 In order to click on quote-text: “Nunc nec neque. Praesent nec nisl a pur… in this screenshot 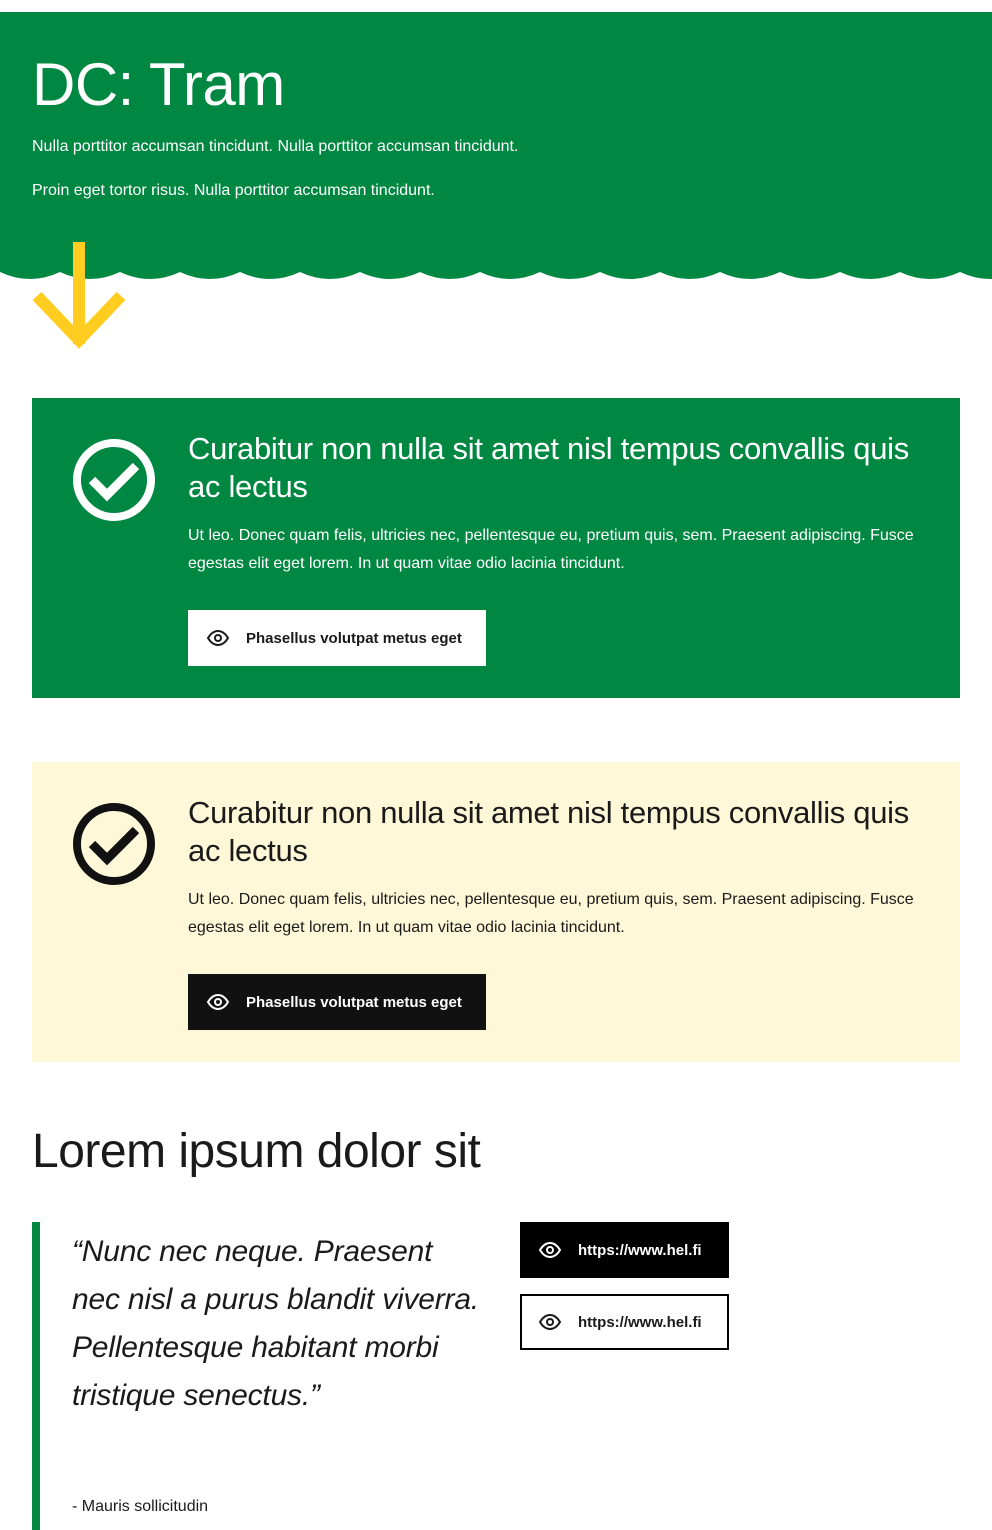, I will do `click(275, 1323)`.